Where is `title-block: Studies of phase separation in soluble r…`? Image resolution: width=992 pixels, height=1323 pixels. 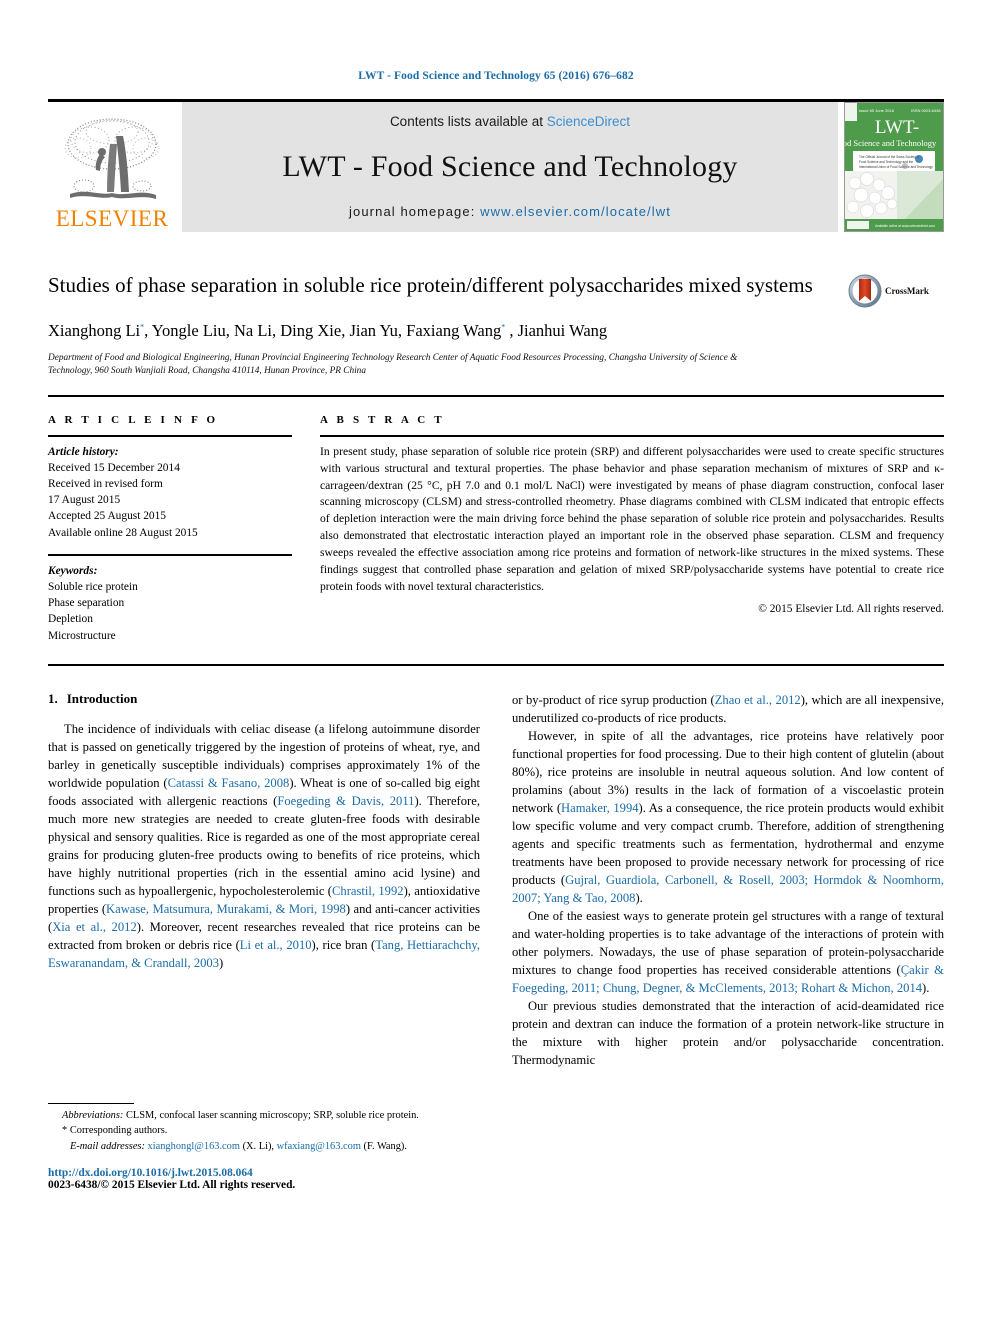
title-block: Studies of phase separation in soluble r… is located at coordinates (496, 325).